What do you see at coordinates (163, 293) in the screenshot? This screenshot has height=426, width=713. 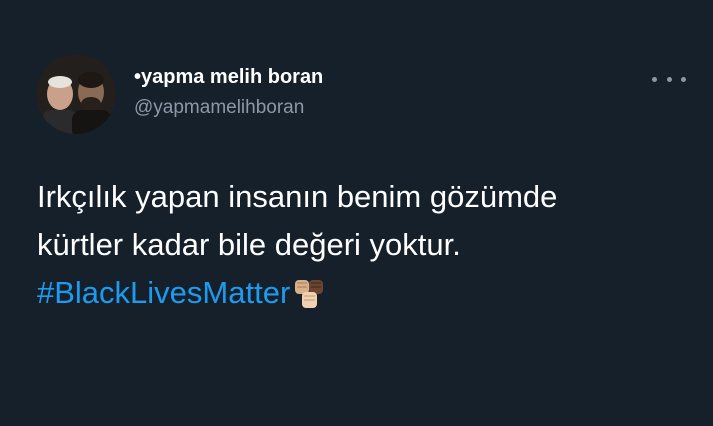 I see `hashtag-link: #BlackLivesMatter` at bounding box center [163, 293].